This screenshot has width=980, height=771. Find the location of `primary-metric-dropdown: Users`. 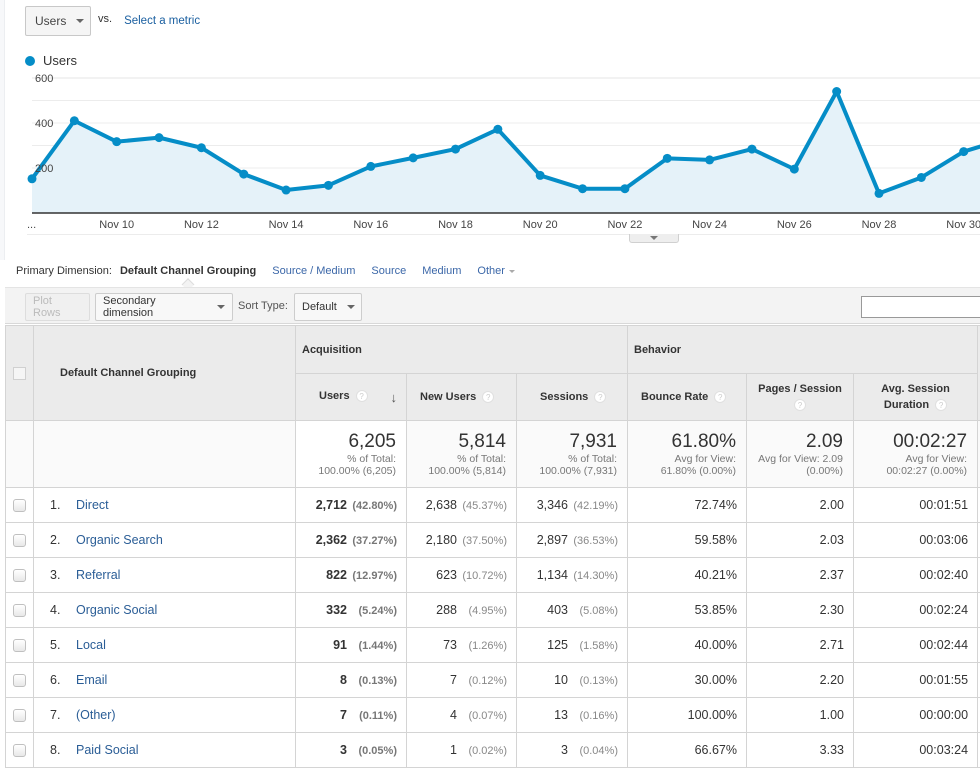

primary-metric-dropdown: Users is located at coordinates (58, 21).